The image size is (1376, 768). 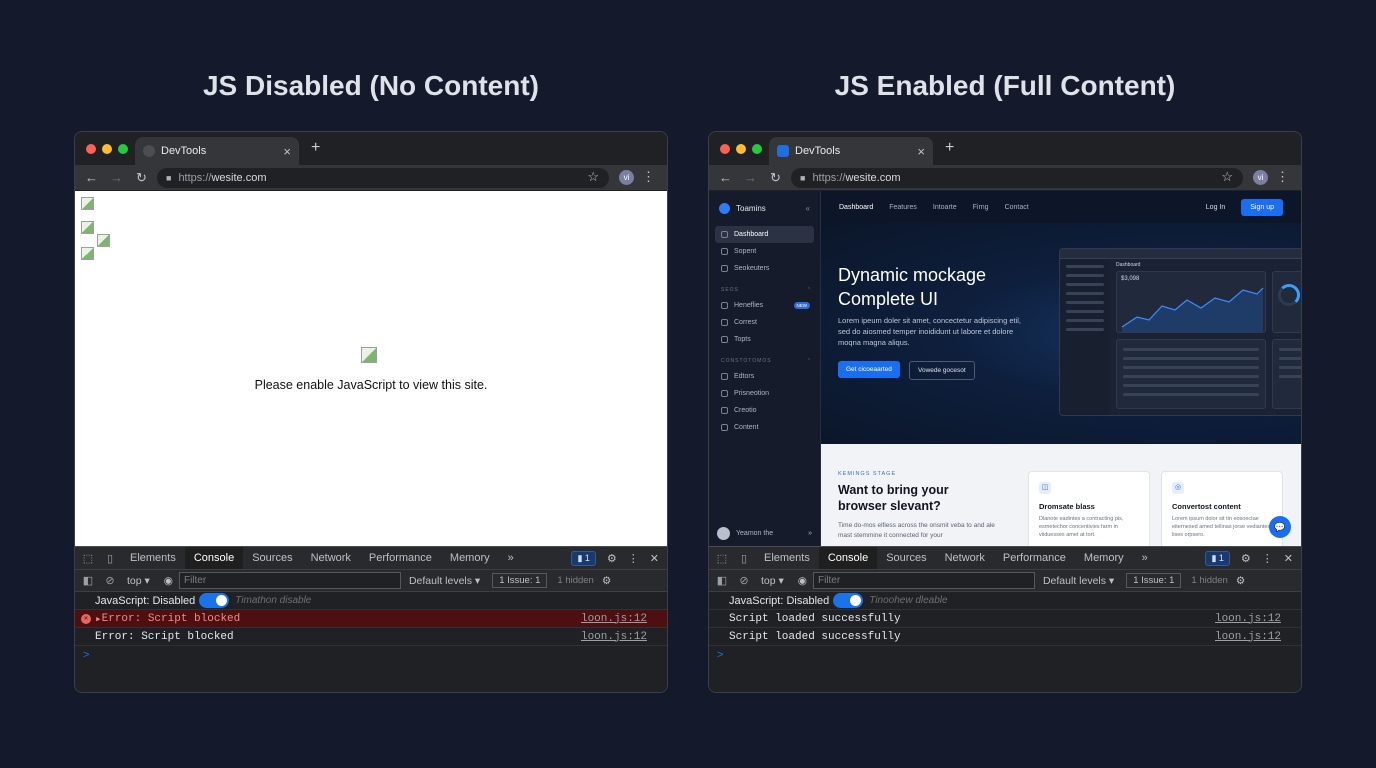 What do you see at coordinates (942, 370) in the screenshot?
I see `hero-secondary-button: Vowede gocesot` at bounding box center [942, 370].